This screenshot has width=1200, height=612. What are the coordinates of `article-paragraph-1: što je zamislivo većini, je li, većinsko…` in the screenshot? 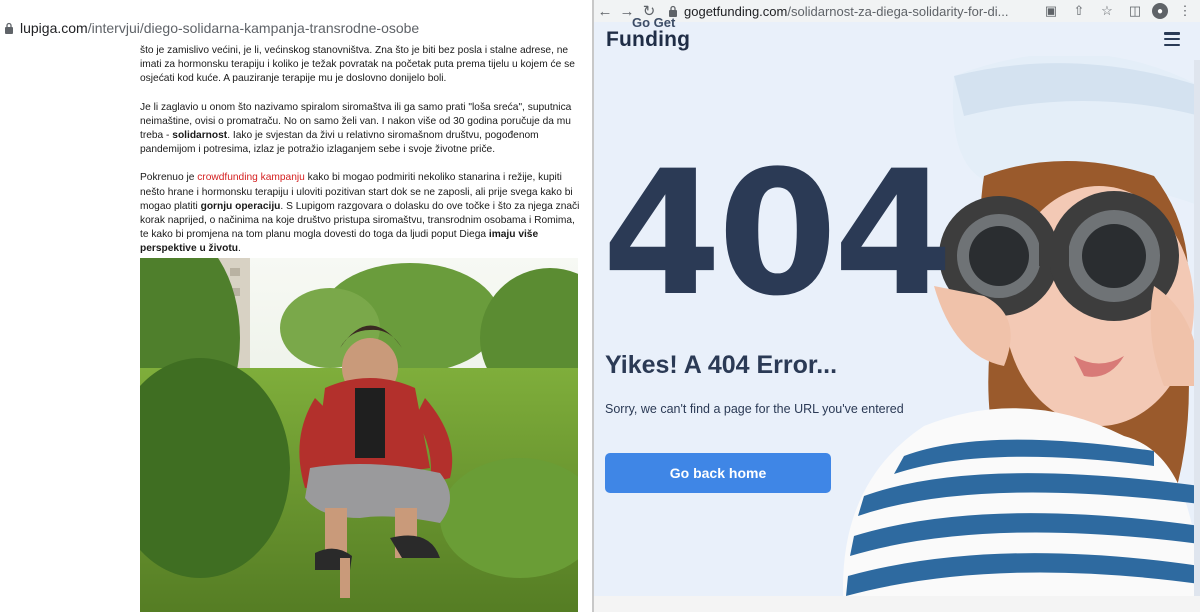 It's located at (357, 65).